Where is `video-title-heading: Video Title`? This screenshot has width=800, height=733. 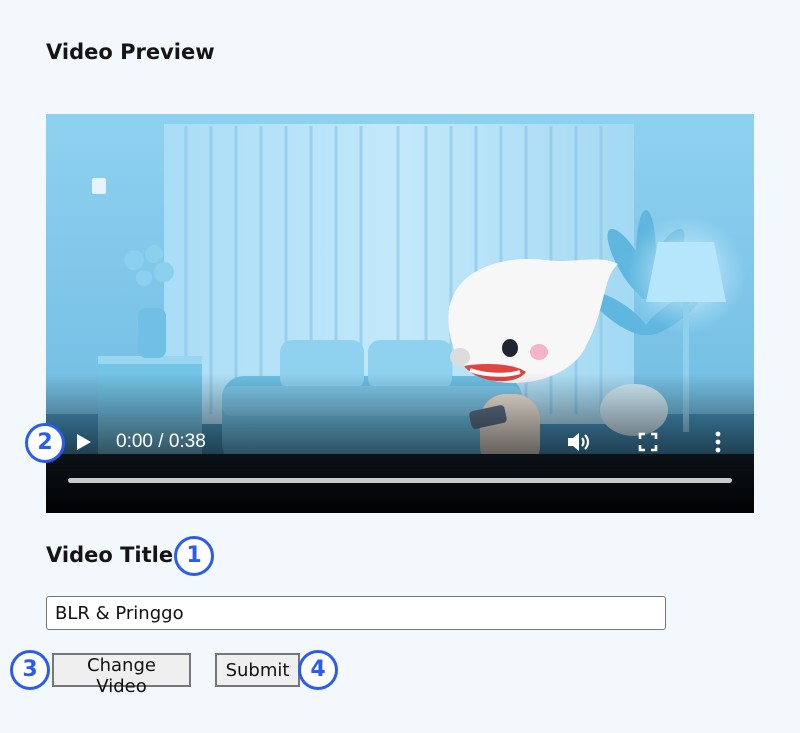
video-title-heading: Video Title is located at coordinates (110, 555).